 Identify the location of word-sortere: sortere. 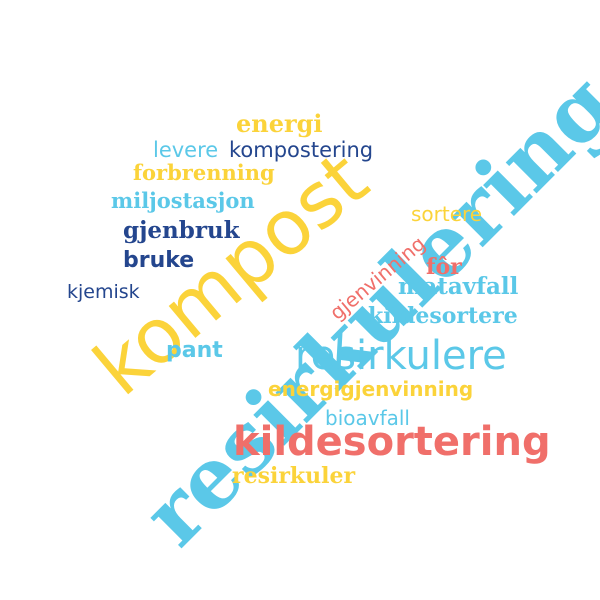
(447, 214).